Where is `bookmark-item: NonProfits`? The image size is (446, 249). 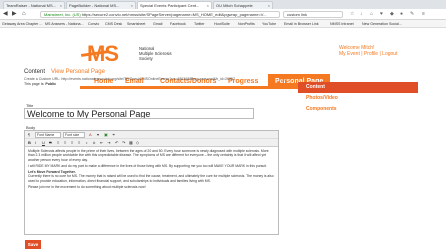
bookmark-item: NonProfits is located at coordinates (246, 24).